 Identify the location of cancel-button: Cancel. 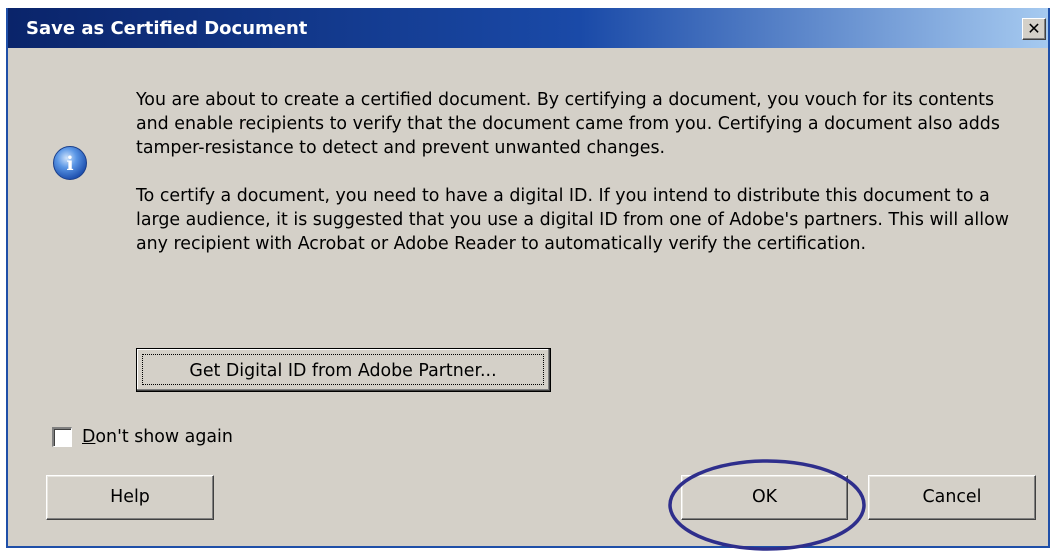
(952, 497).